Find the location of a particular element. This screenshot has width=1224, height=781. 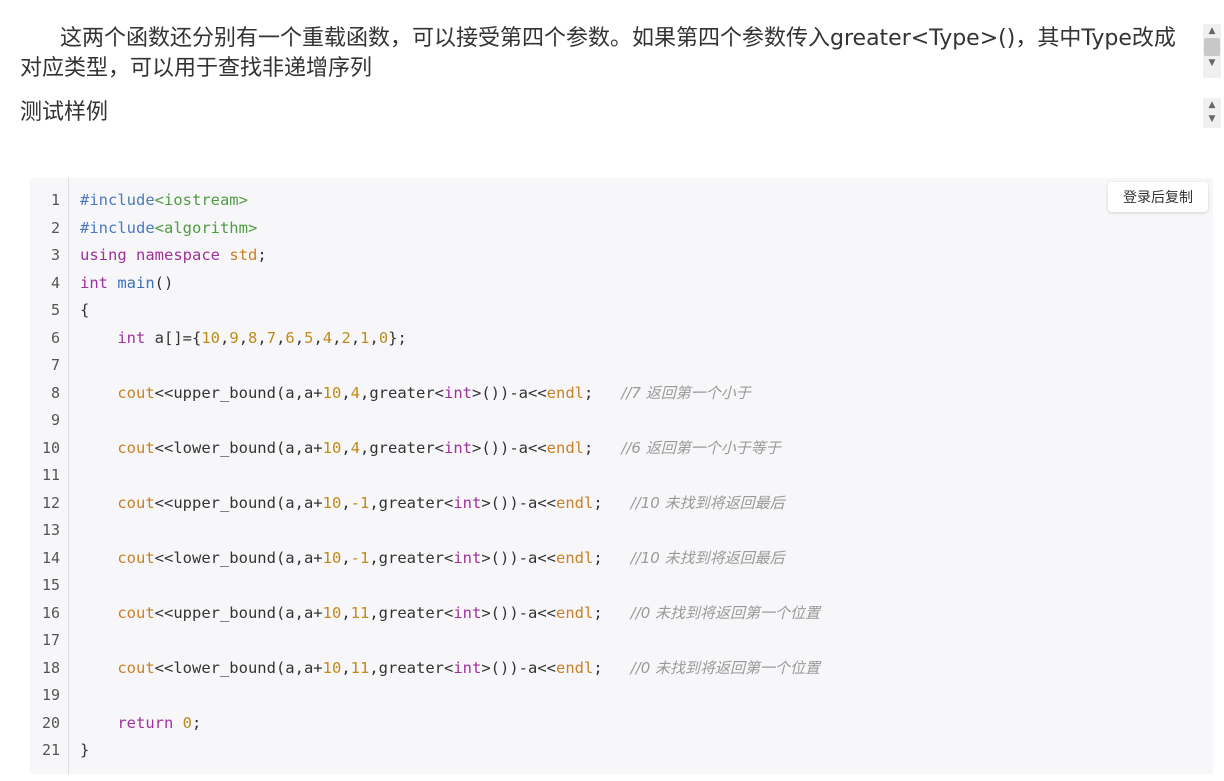

code-token: 6 is located at coordinates (290, 337).